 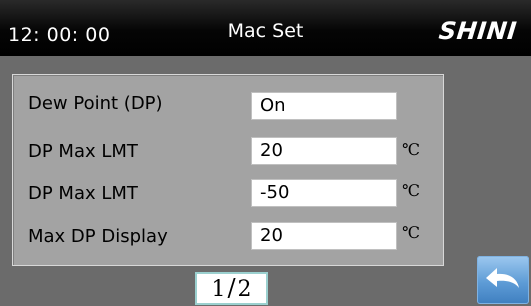 I want to click on dp-min-limit-field: -50, so click(x=324, y=193).